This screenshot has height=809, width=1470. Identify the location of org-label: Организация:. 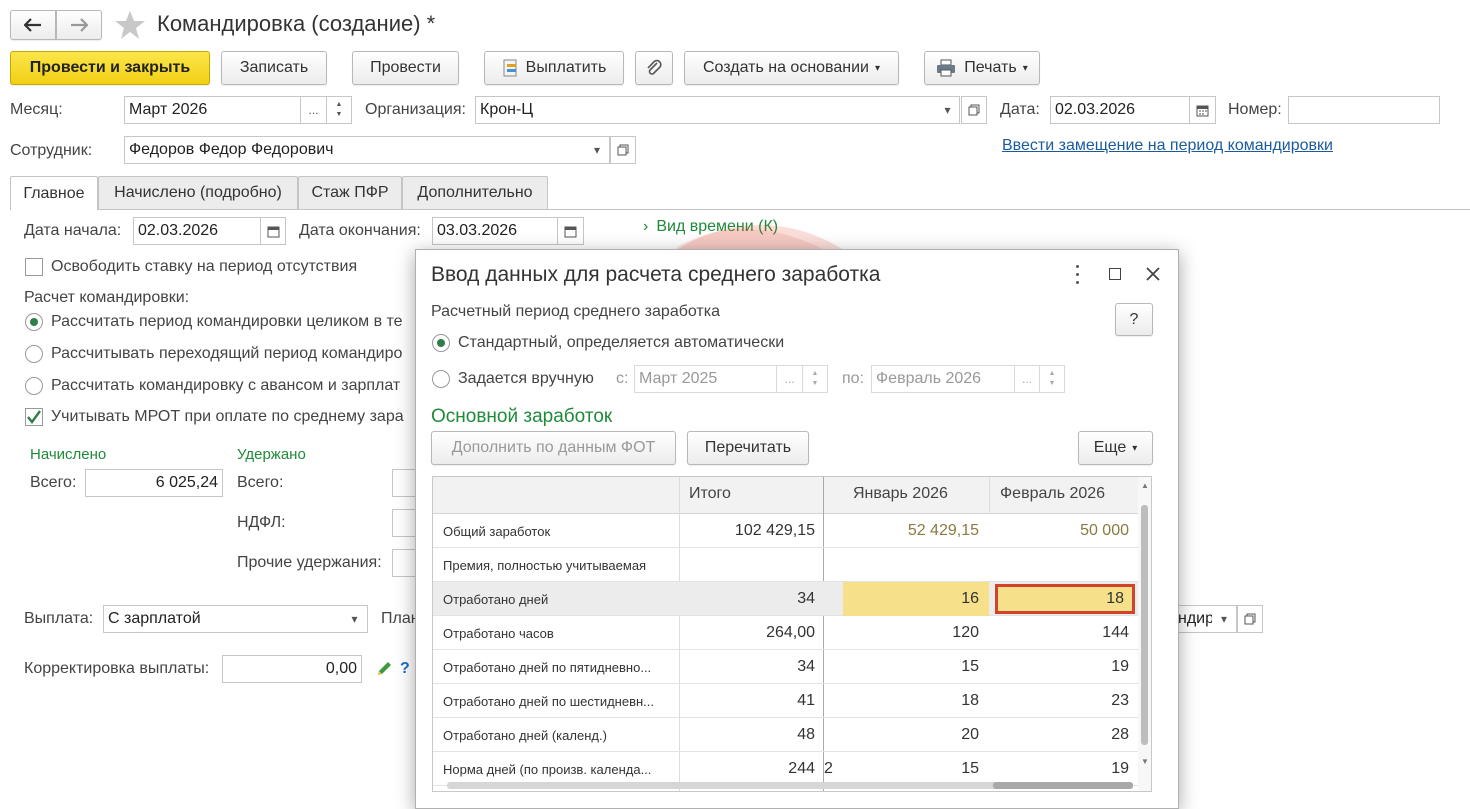
(415, 109).